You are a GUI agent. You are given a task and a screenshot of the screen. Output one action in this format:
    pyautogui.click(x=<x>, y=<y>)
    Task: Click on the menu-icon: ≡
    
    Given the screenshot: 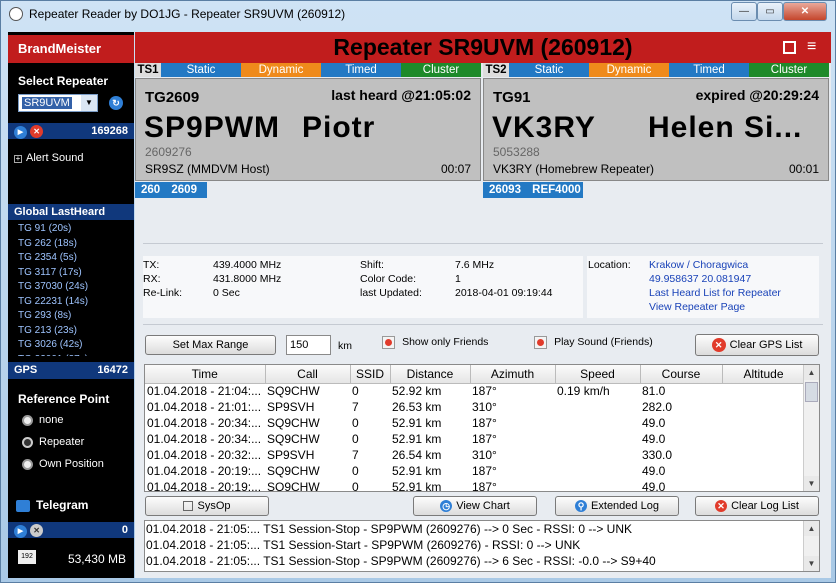 What is the action you would take?
    pyautogui.click(x=811, y=47)
    